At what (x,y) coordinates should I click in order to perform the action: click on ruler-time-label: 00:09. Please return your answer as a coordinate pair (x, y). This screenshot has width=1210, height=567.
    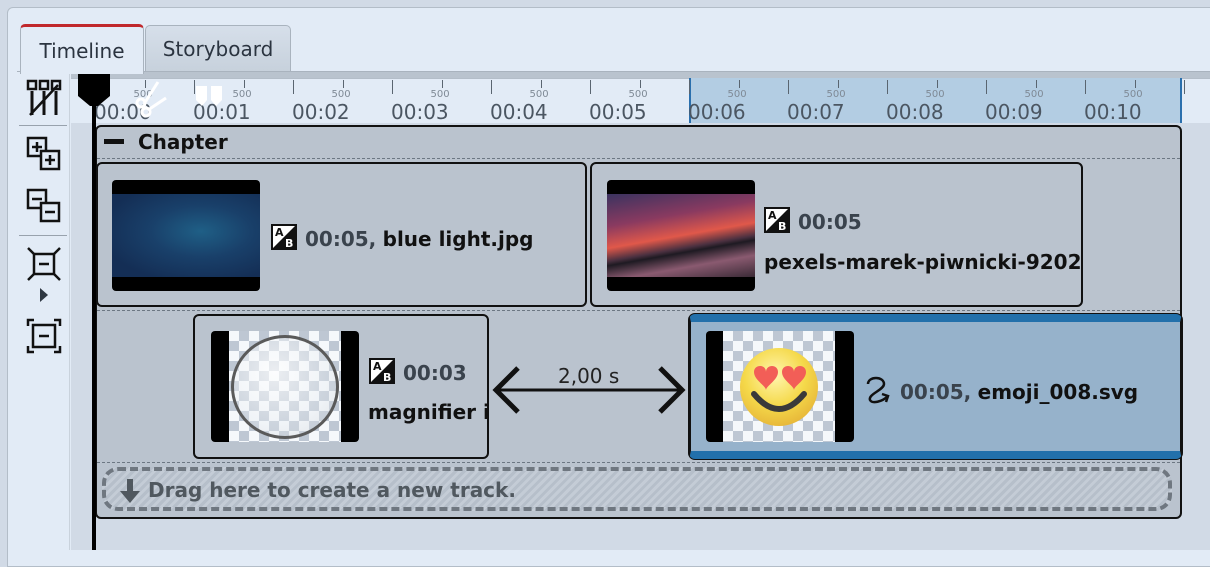
    Looking at the image, I should click on (1014, 112).